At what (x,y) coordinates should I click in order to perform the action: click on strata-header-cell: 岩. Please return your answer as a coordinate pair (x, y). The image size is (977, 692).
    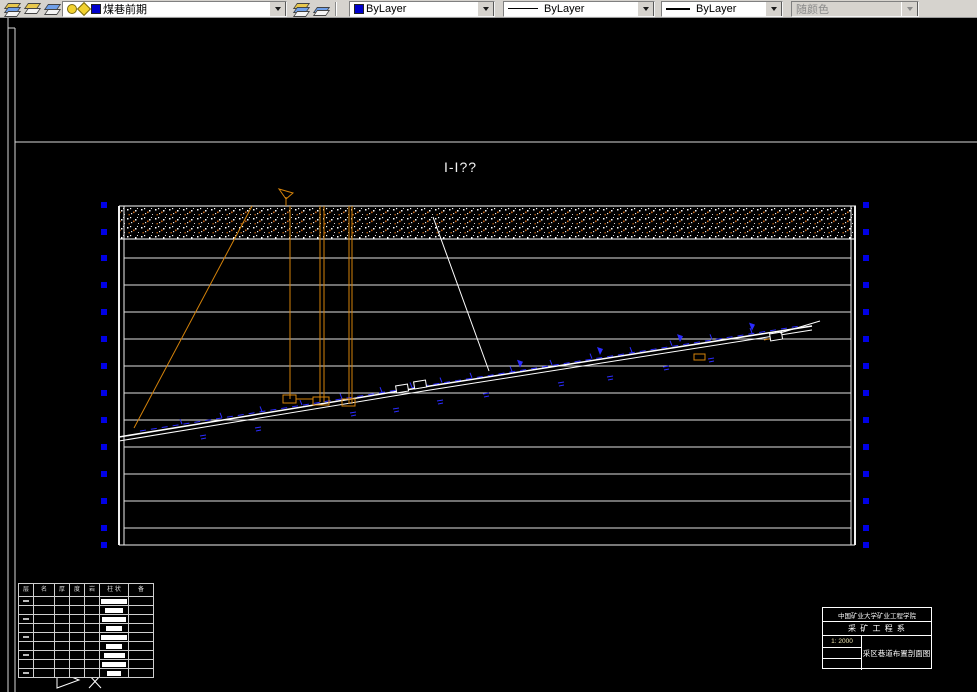
    Looking at the image, I should click on (92, 590).